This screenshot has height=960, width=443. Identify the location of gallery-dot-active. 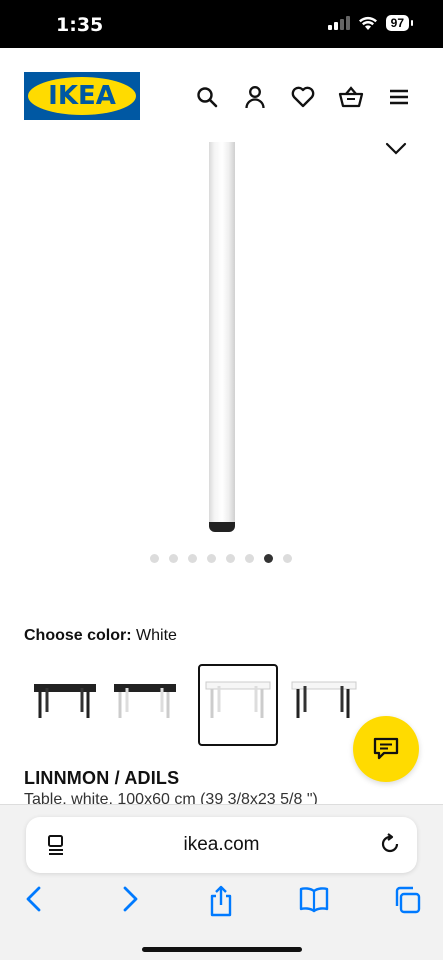
(268, 558).